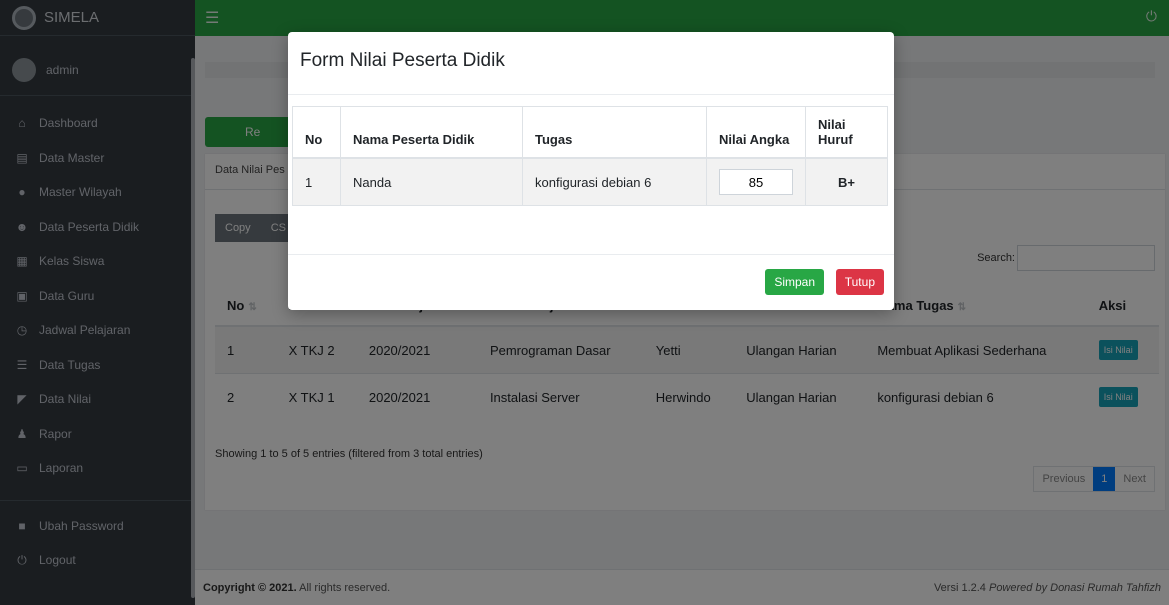 The height and width of the screenshot is (605, 1169). I want to click on table-cell: konfigurasi debian 6, so click(614, 181).